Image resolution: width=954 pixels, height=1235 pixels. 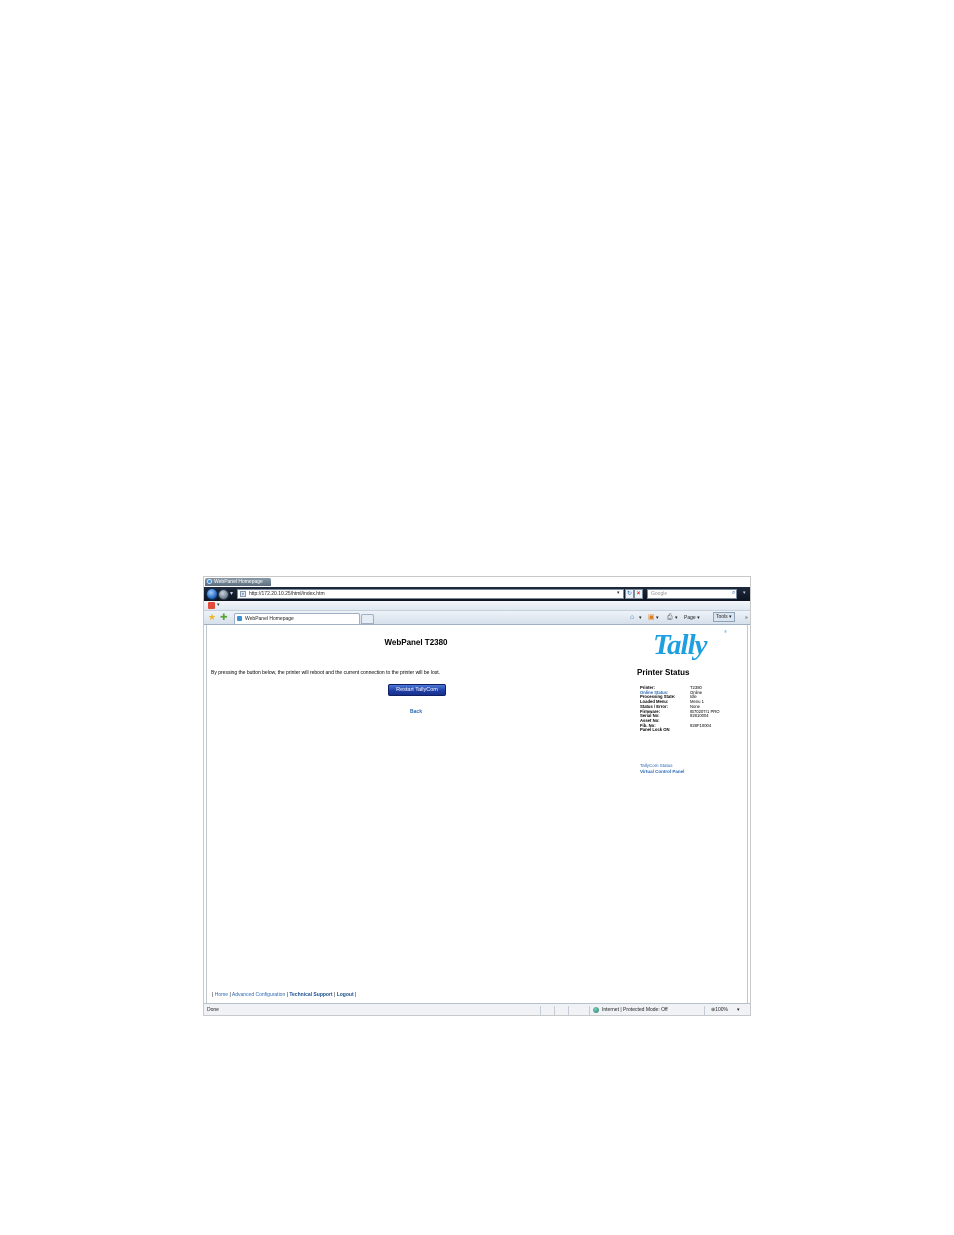 What do you see at coordinates (655, 730) in the screenshot?
I see `status-label: Panel Lock ON` at bounding box center [655, 730].